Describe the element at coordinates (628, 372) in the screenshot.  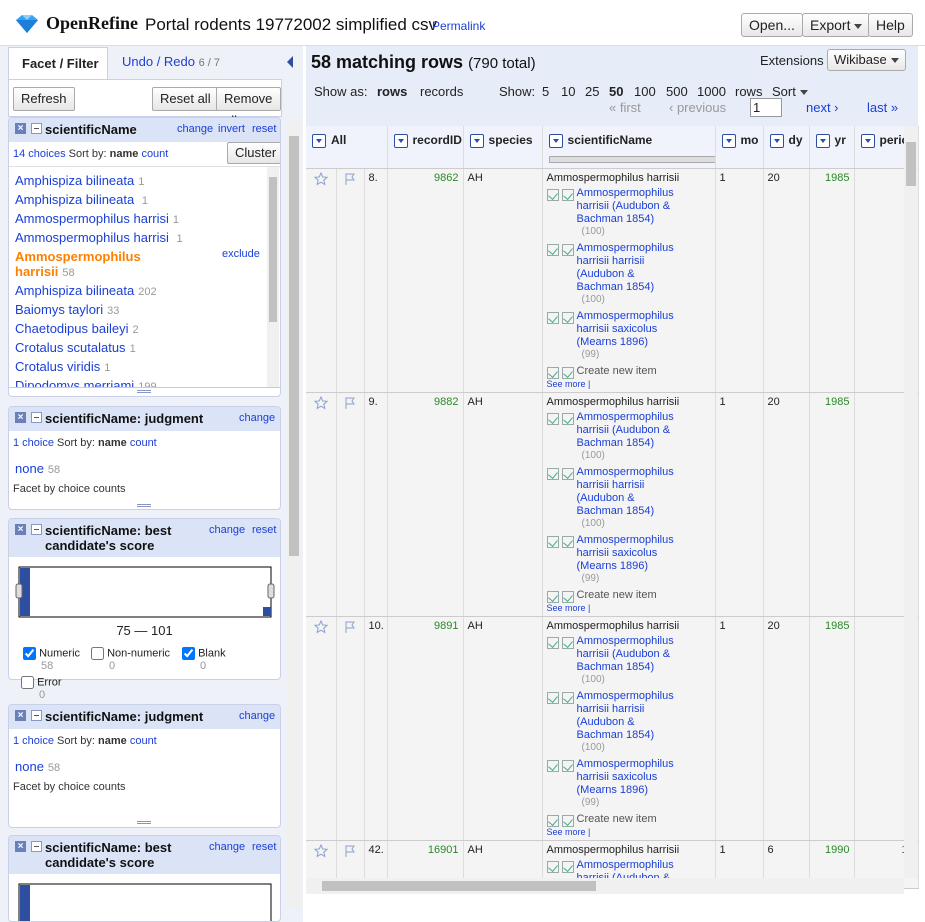
I see `create-new-item: Create new item` at that location.